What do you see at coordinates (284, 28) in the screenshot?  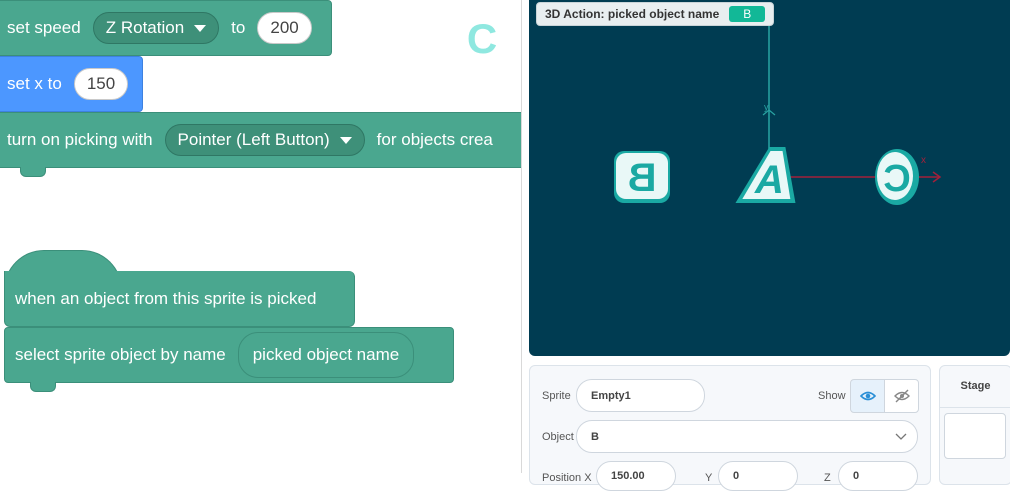 I see `speed-value-input: 200` at bounding box center [284, 28].